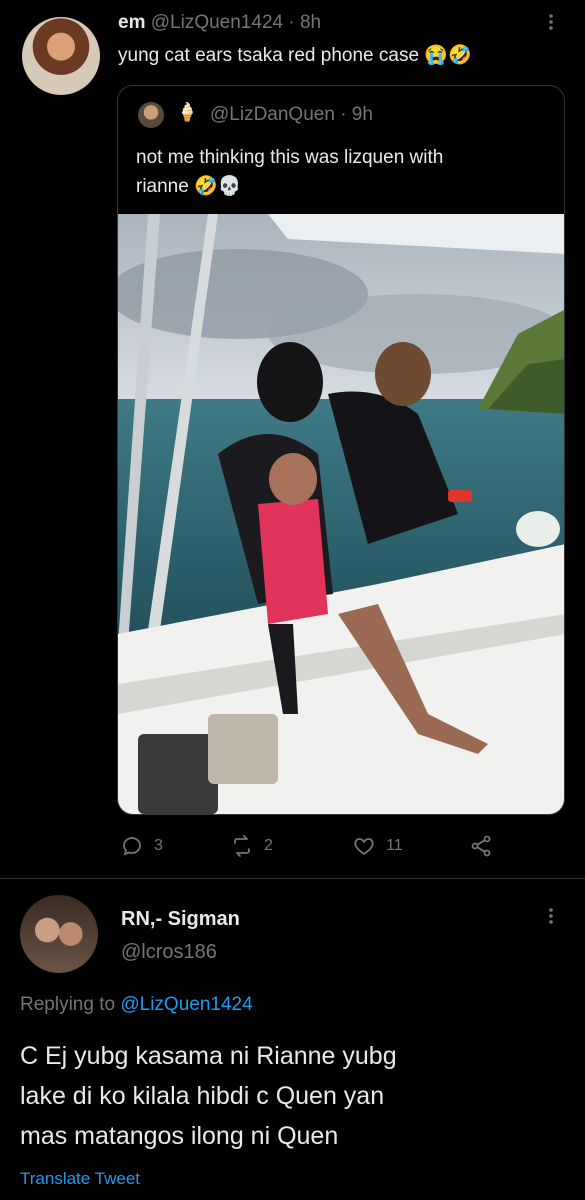  Describe the element at coordinates (292, 878) in the screenshot. I see `divider` at that location.